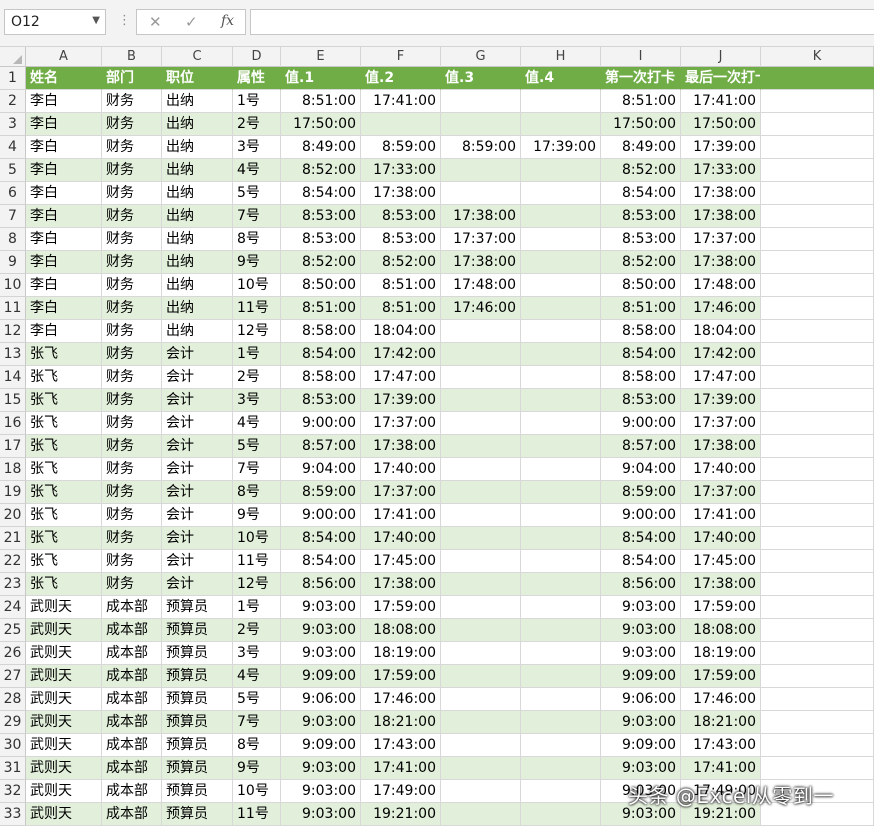  I want to click on table-cell: 会计, so click(197, 469).